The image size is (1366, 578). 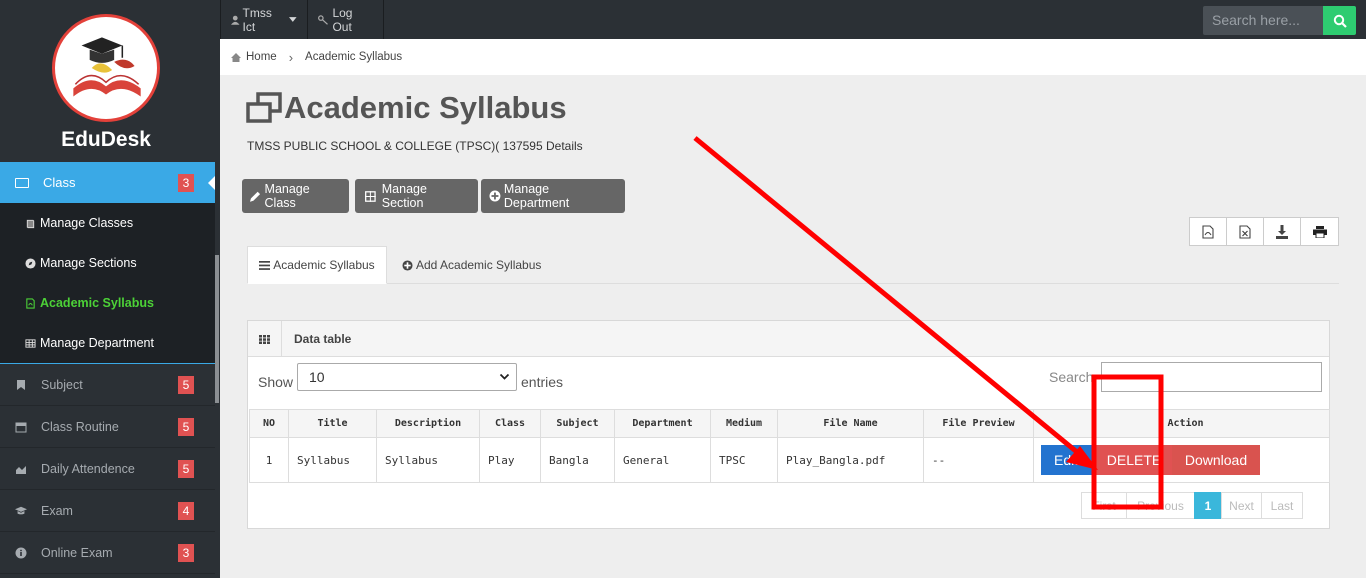 I want to click on graduation-cap-icon, so click(x=21, y=510).